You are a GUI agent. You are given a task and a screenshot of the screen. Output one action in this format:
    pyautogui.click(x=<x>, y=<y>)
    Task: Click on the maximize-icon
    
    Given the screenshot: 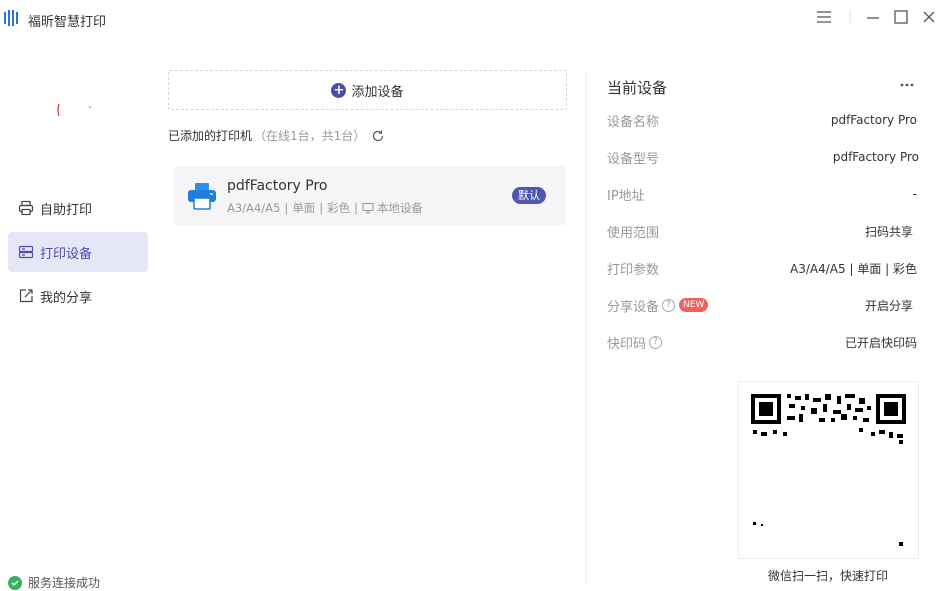 What is the action you would take?
    pyautogui.click(x=901, y=17)
    